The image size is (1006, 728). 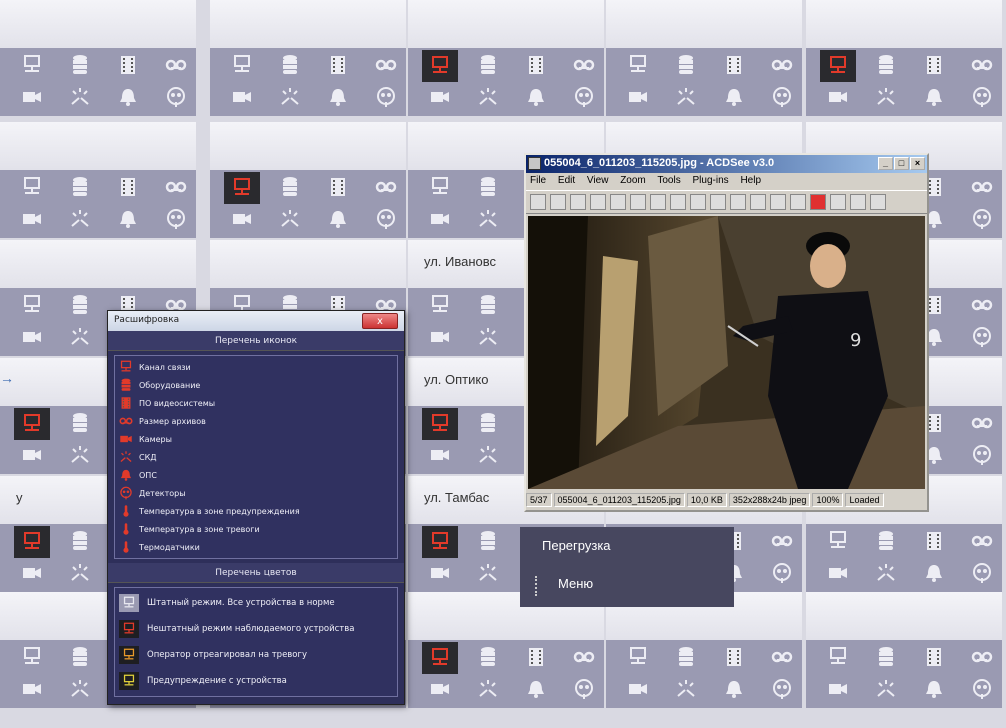 I want to click on menu-edit: Edit, so click(x=566, y=180).